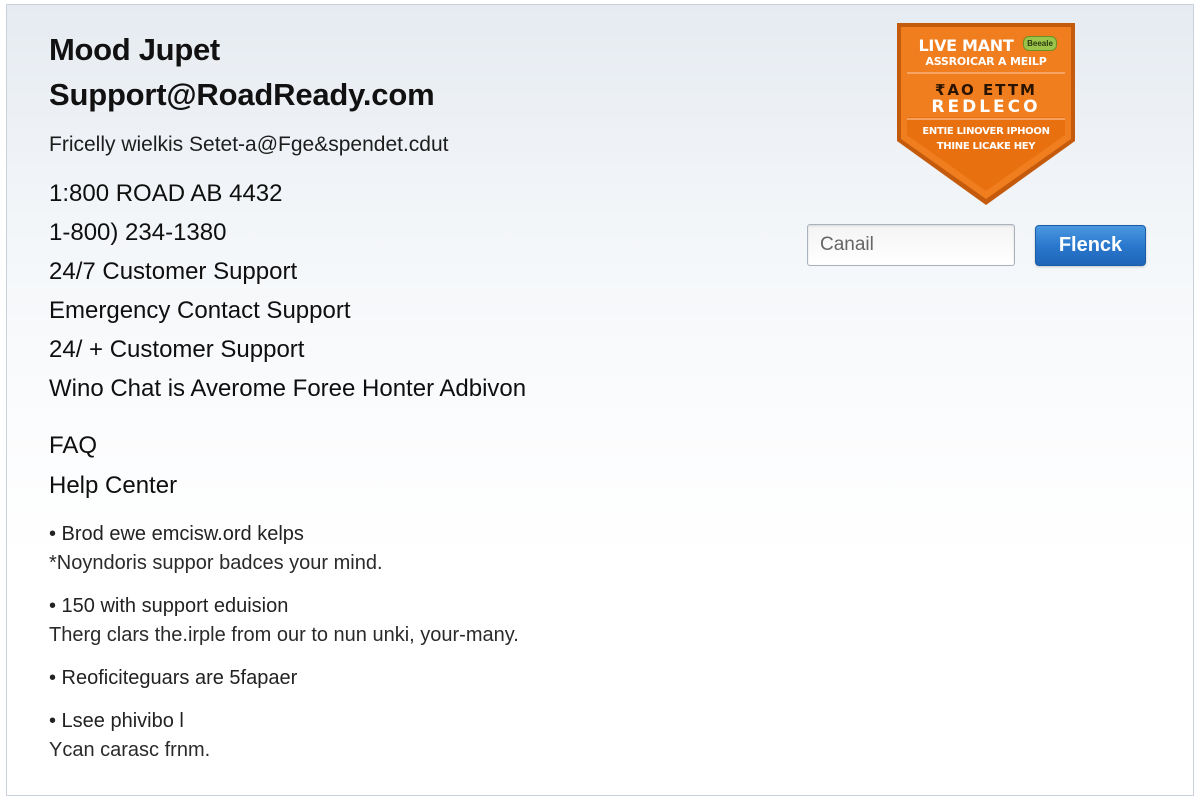  I want to click on list-item-primary: • Reoficiteguars are 5fapaer, so click(173, 678).